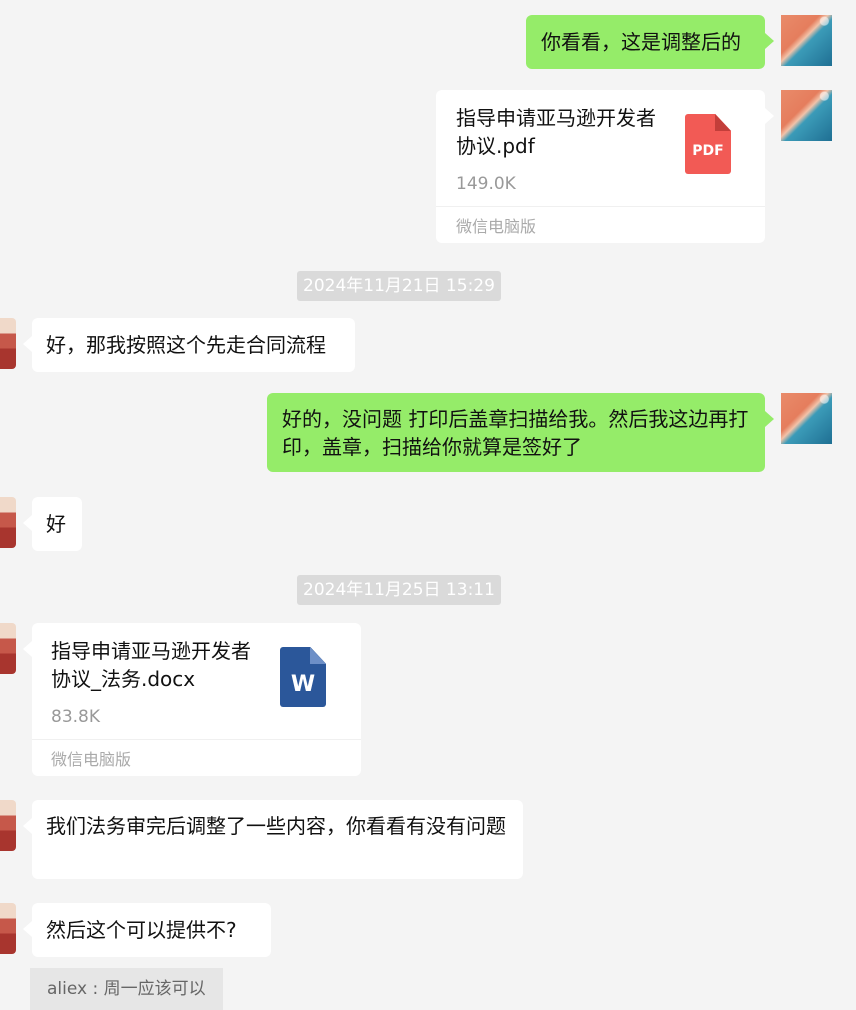  I want to click on message-bubble: 好的，没问题 打印后盖章扫描给我。然后我这边再打印，盖章，扫描给你就算是签好了, so click(516, 432).